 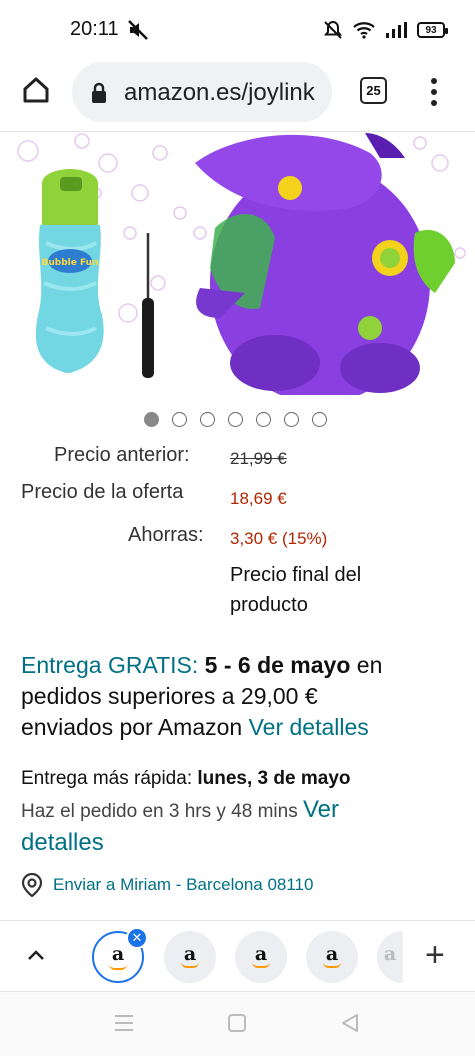 What do you see at coordinates (434, 92) in the screenshot?
I see `overflow-menu-button` at bounding box center [434, 92].